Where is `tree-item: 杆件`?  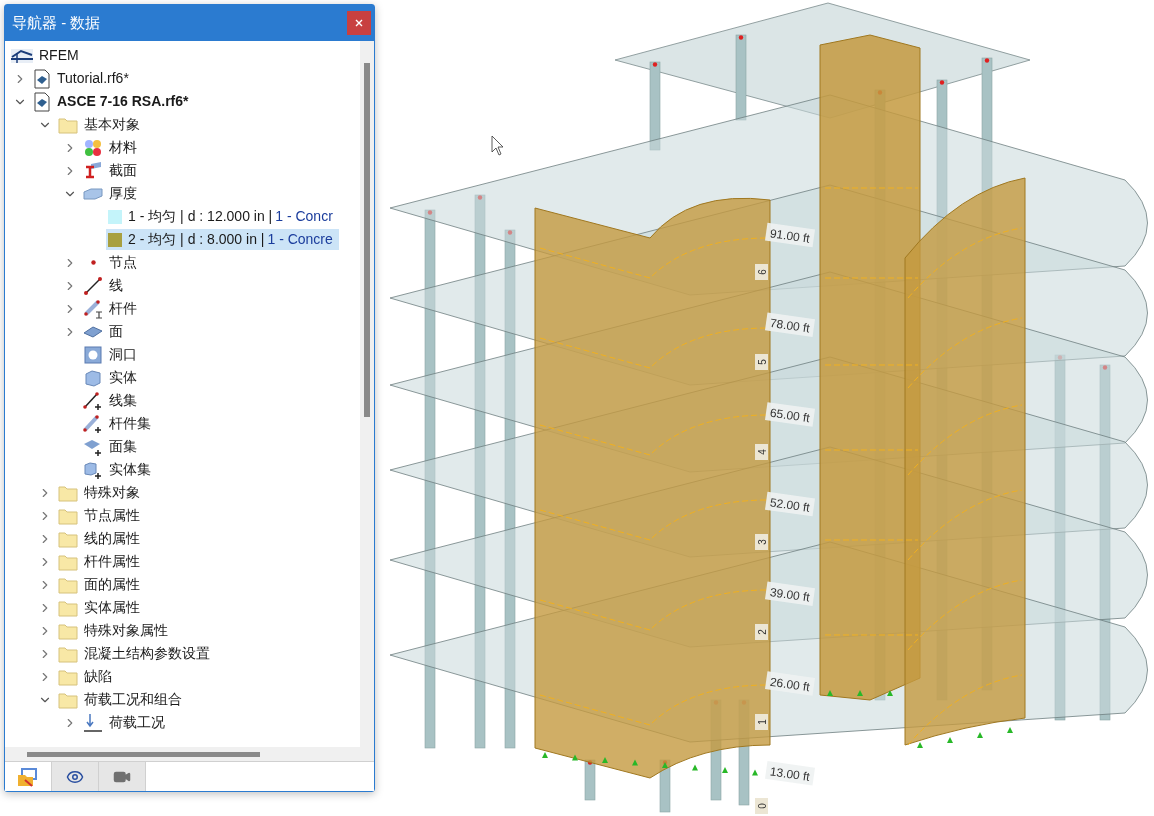
tree-item: 杆件 is located at coordinates (112, 308).